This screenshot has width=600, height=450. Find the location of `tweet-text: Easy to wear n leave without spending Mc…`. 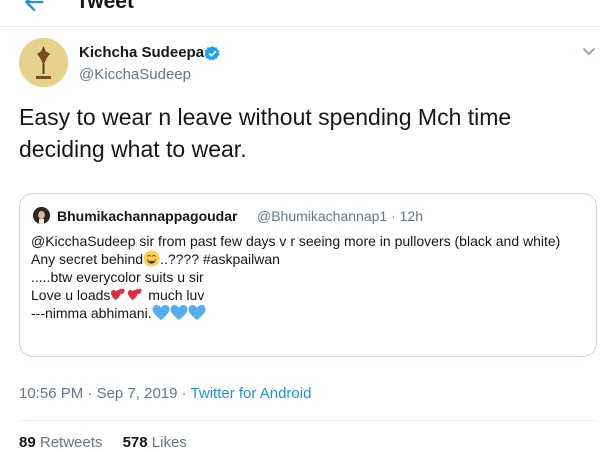

tweet-text: Easy to wear n leave without spending Mc… is located at coordinates (265, 133).